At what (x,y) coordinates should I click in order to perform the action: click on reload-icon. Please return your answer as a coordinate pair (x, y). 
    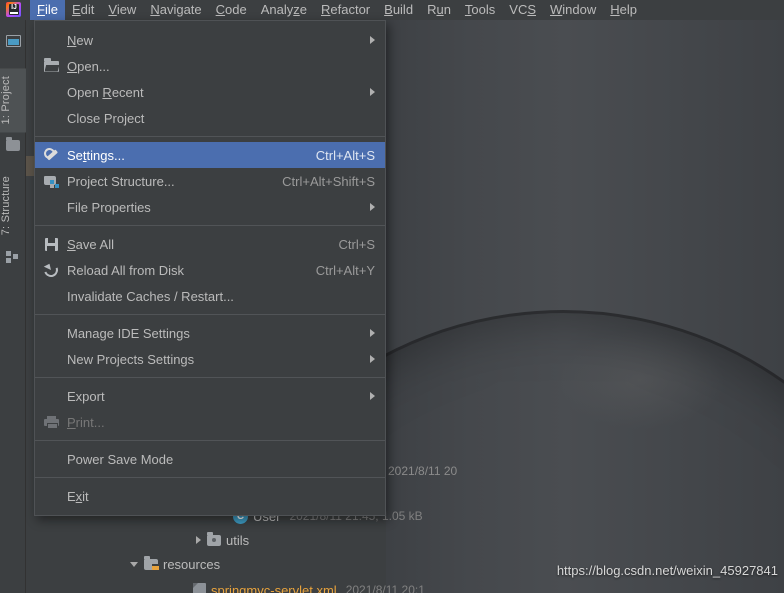
    Looking at the image, I should click on (51, 270).